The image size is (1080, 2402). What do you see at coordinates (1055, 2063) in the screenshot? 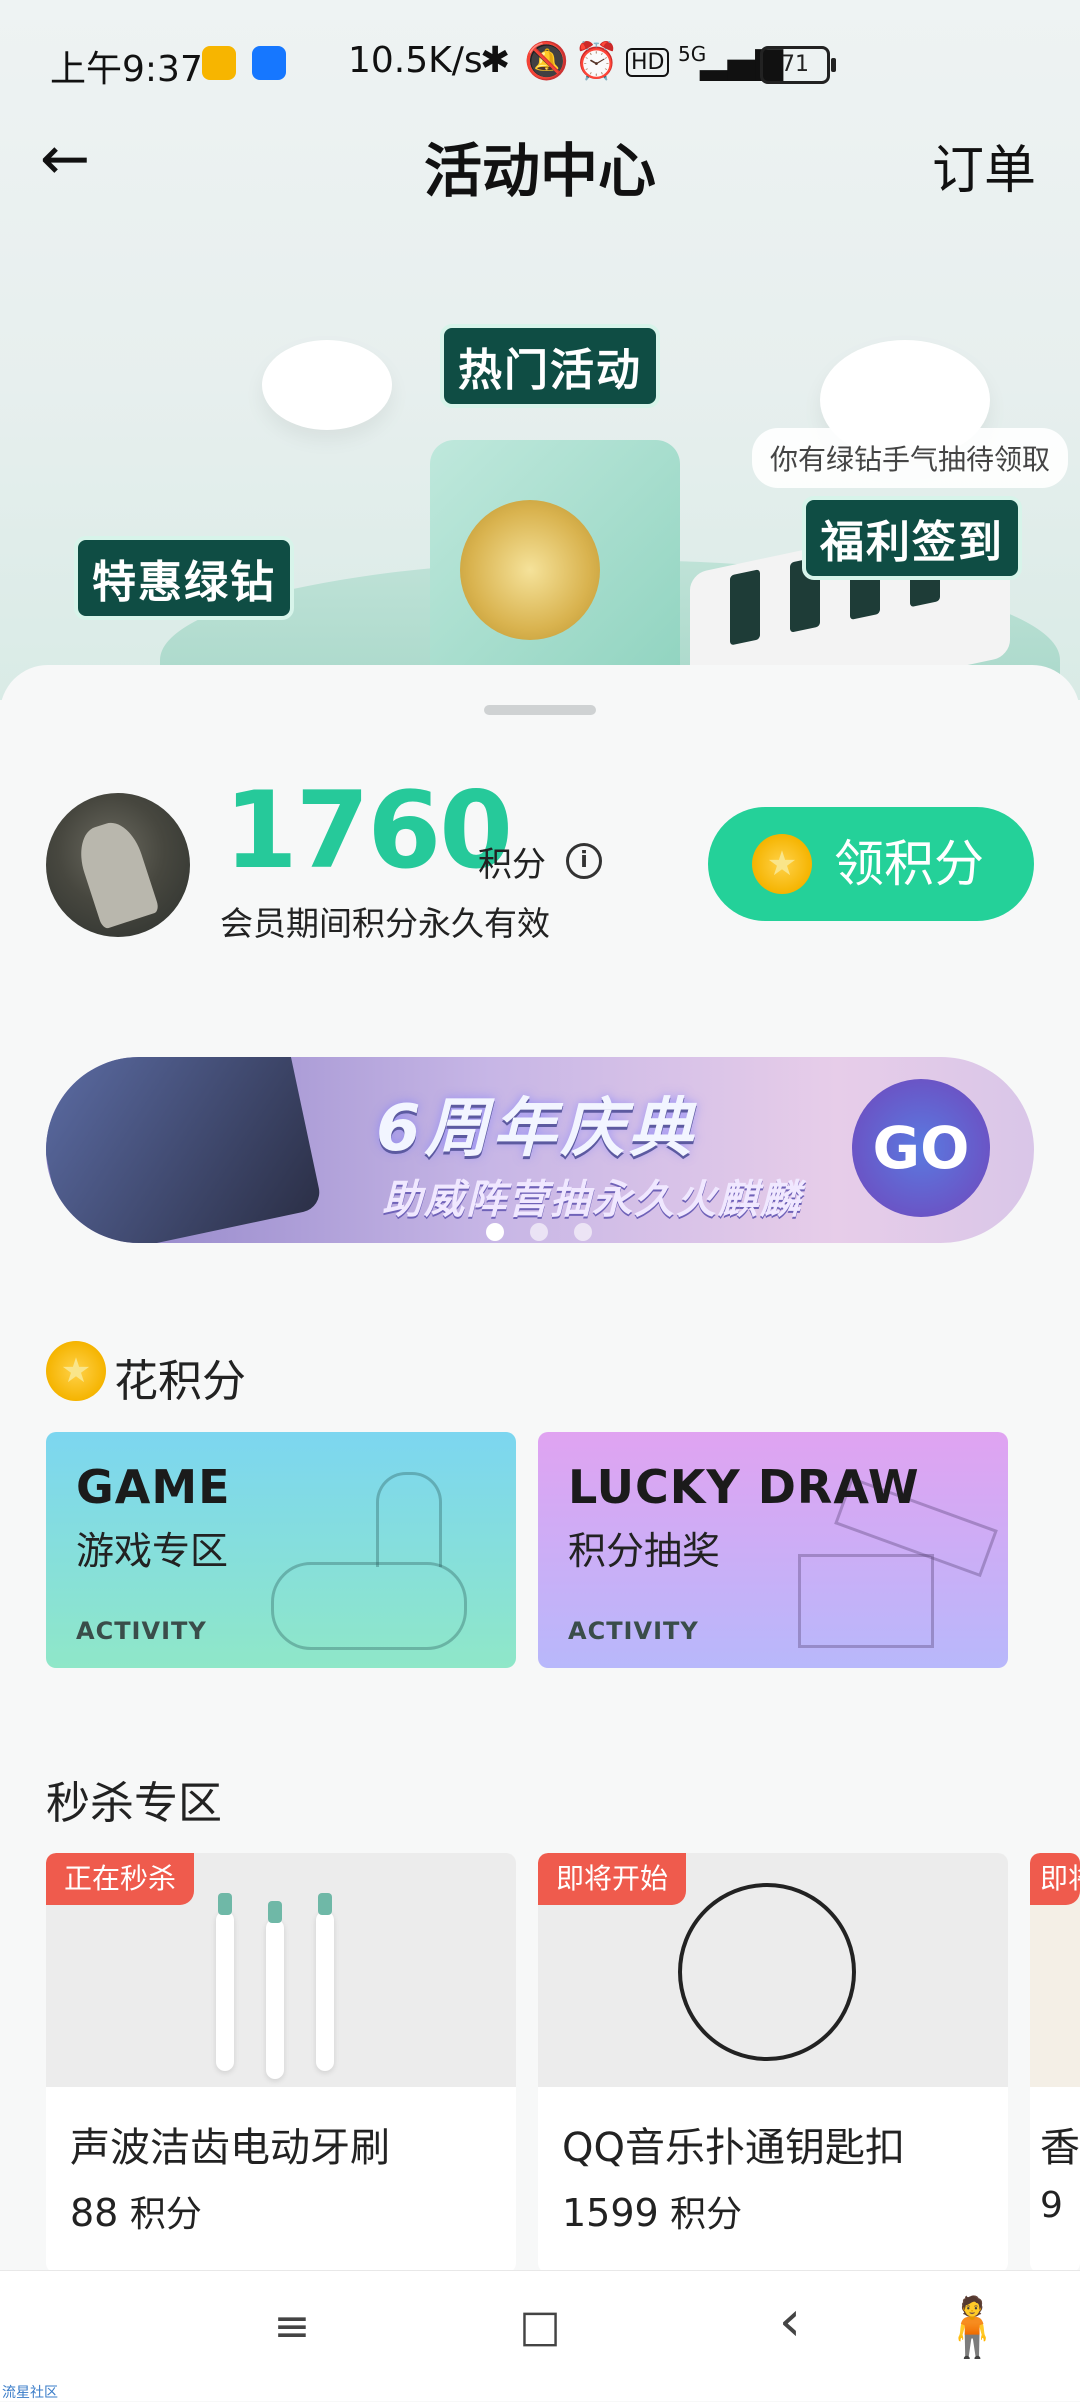
I see `flash-sale-item-partial: 即将 香 9` at bounding box center [1055, 2063].